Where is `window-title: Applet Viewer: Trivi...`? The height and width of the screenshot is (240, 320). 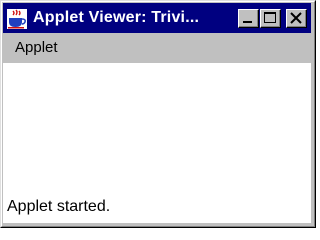 window-title: Applet Viewer: Trivi... is located at coordinates (116, 17).